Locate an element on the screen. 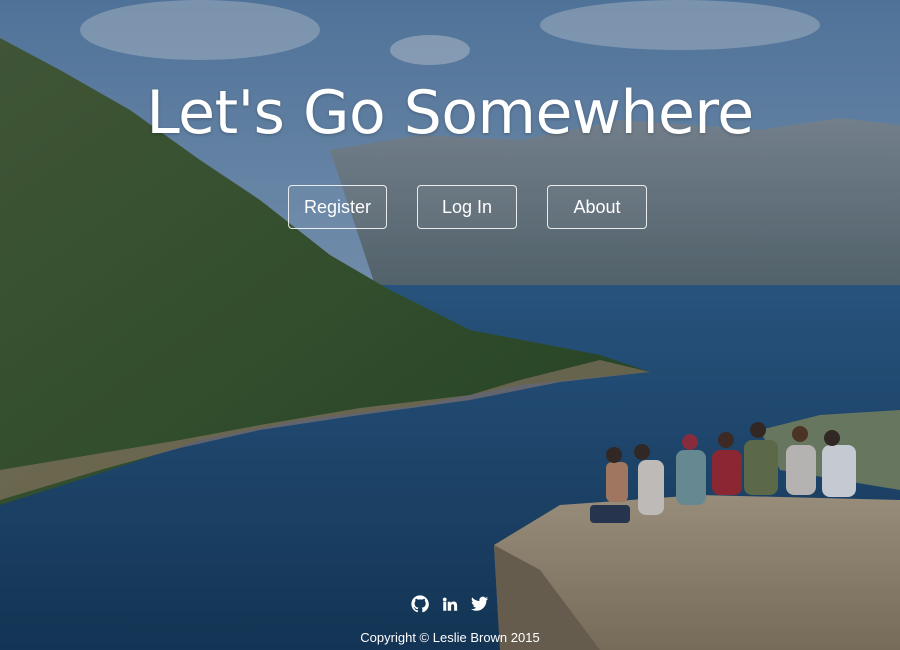 The height and width of the screenshot is (650, 900). hero-title: Let's Go Somewhere is located at coordinates (450, 113).